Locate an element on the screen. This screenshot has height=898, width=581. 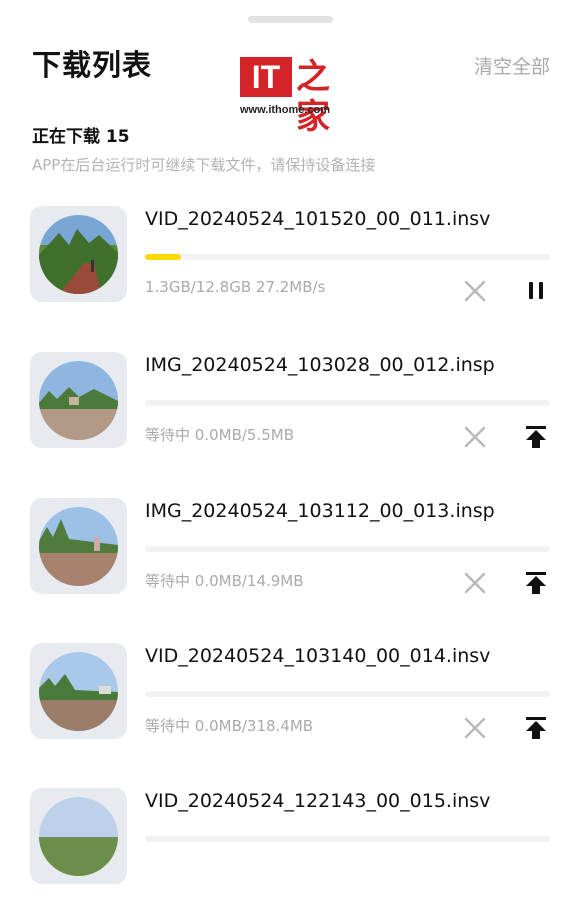
file-meta: 等待中 0.0MB/5.5MB is located at coordinates (219, 435).